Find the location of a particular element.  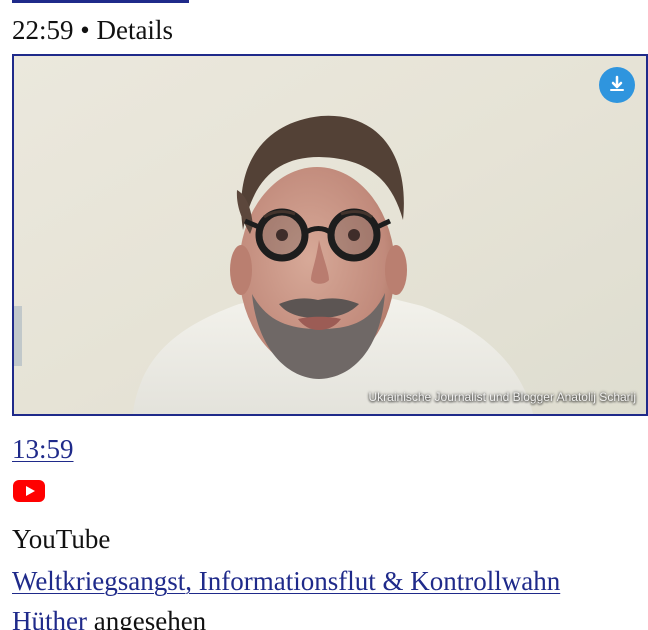

download-icon is located at coordinates (617, 85).